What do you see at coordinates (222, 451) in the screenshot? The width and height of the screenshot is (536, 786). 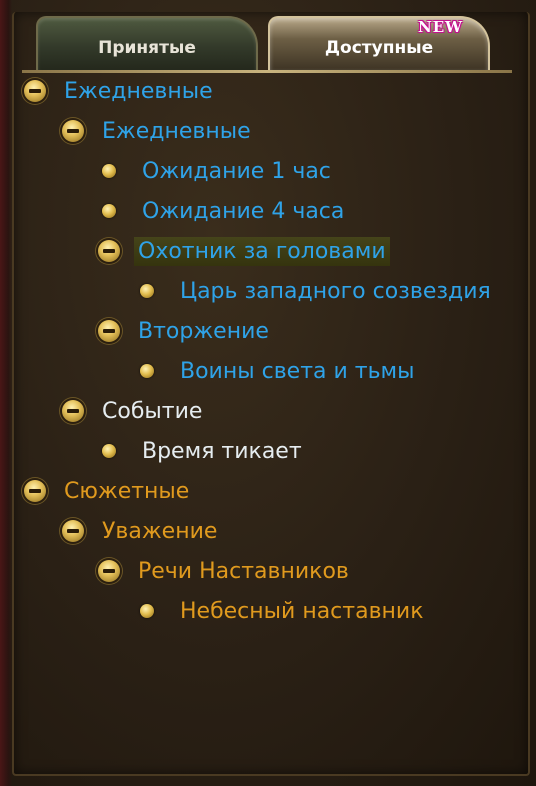 I see `quest-item-label: Время тикает` at bounding box center [222, 451].